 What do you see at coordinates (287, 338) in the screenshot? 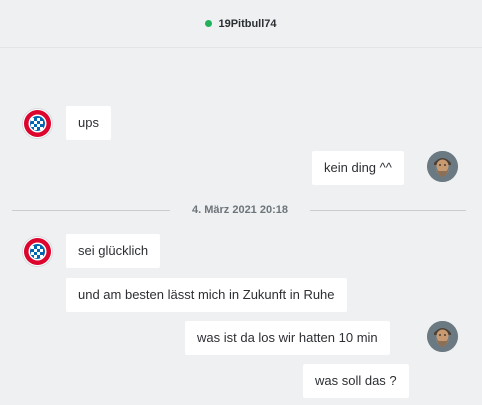
I see `message-bubble: was ist da los wir hatten 10 min` at bounding box center [287, 338].